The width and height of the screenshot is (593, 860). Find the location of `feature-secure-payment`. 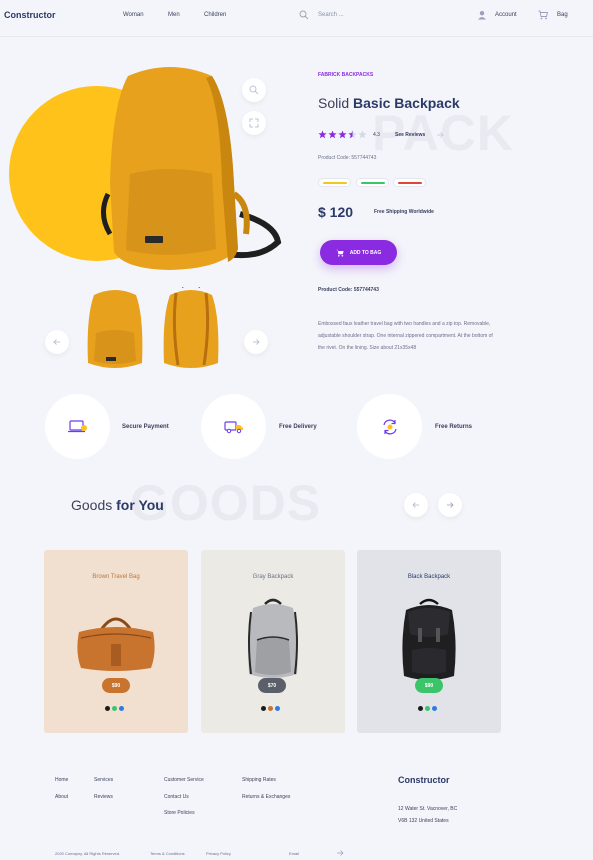

feature-secure-payment is located at coordinates (77, 426).